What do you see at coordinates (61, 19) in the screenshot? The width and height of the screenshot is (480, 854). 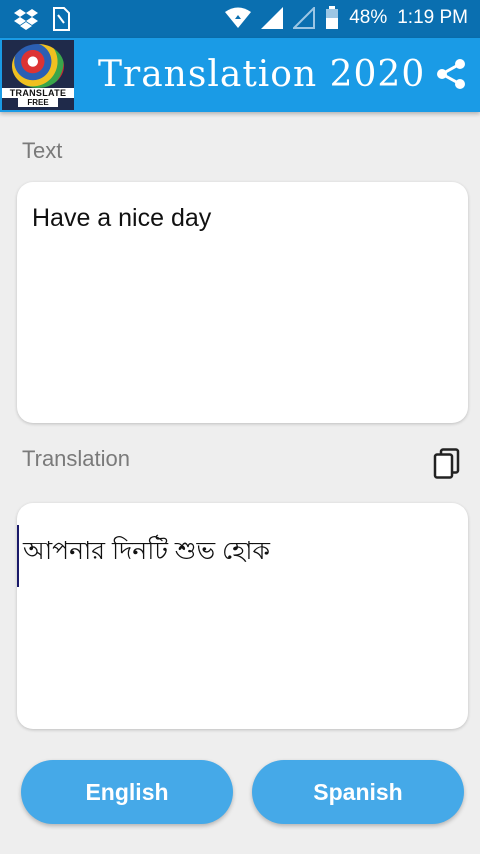 I see `sim-card-icon` at bounding box center [61, 19].